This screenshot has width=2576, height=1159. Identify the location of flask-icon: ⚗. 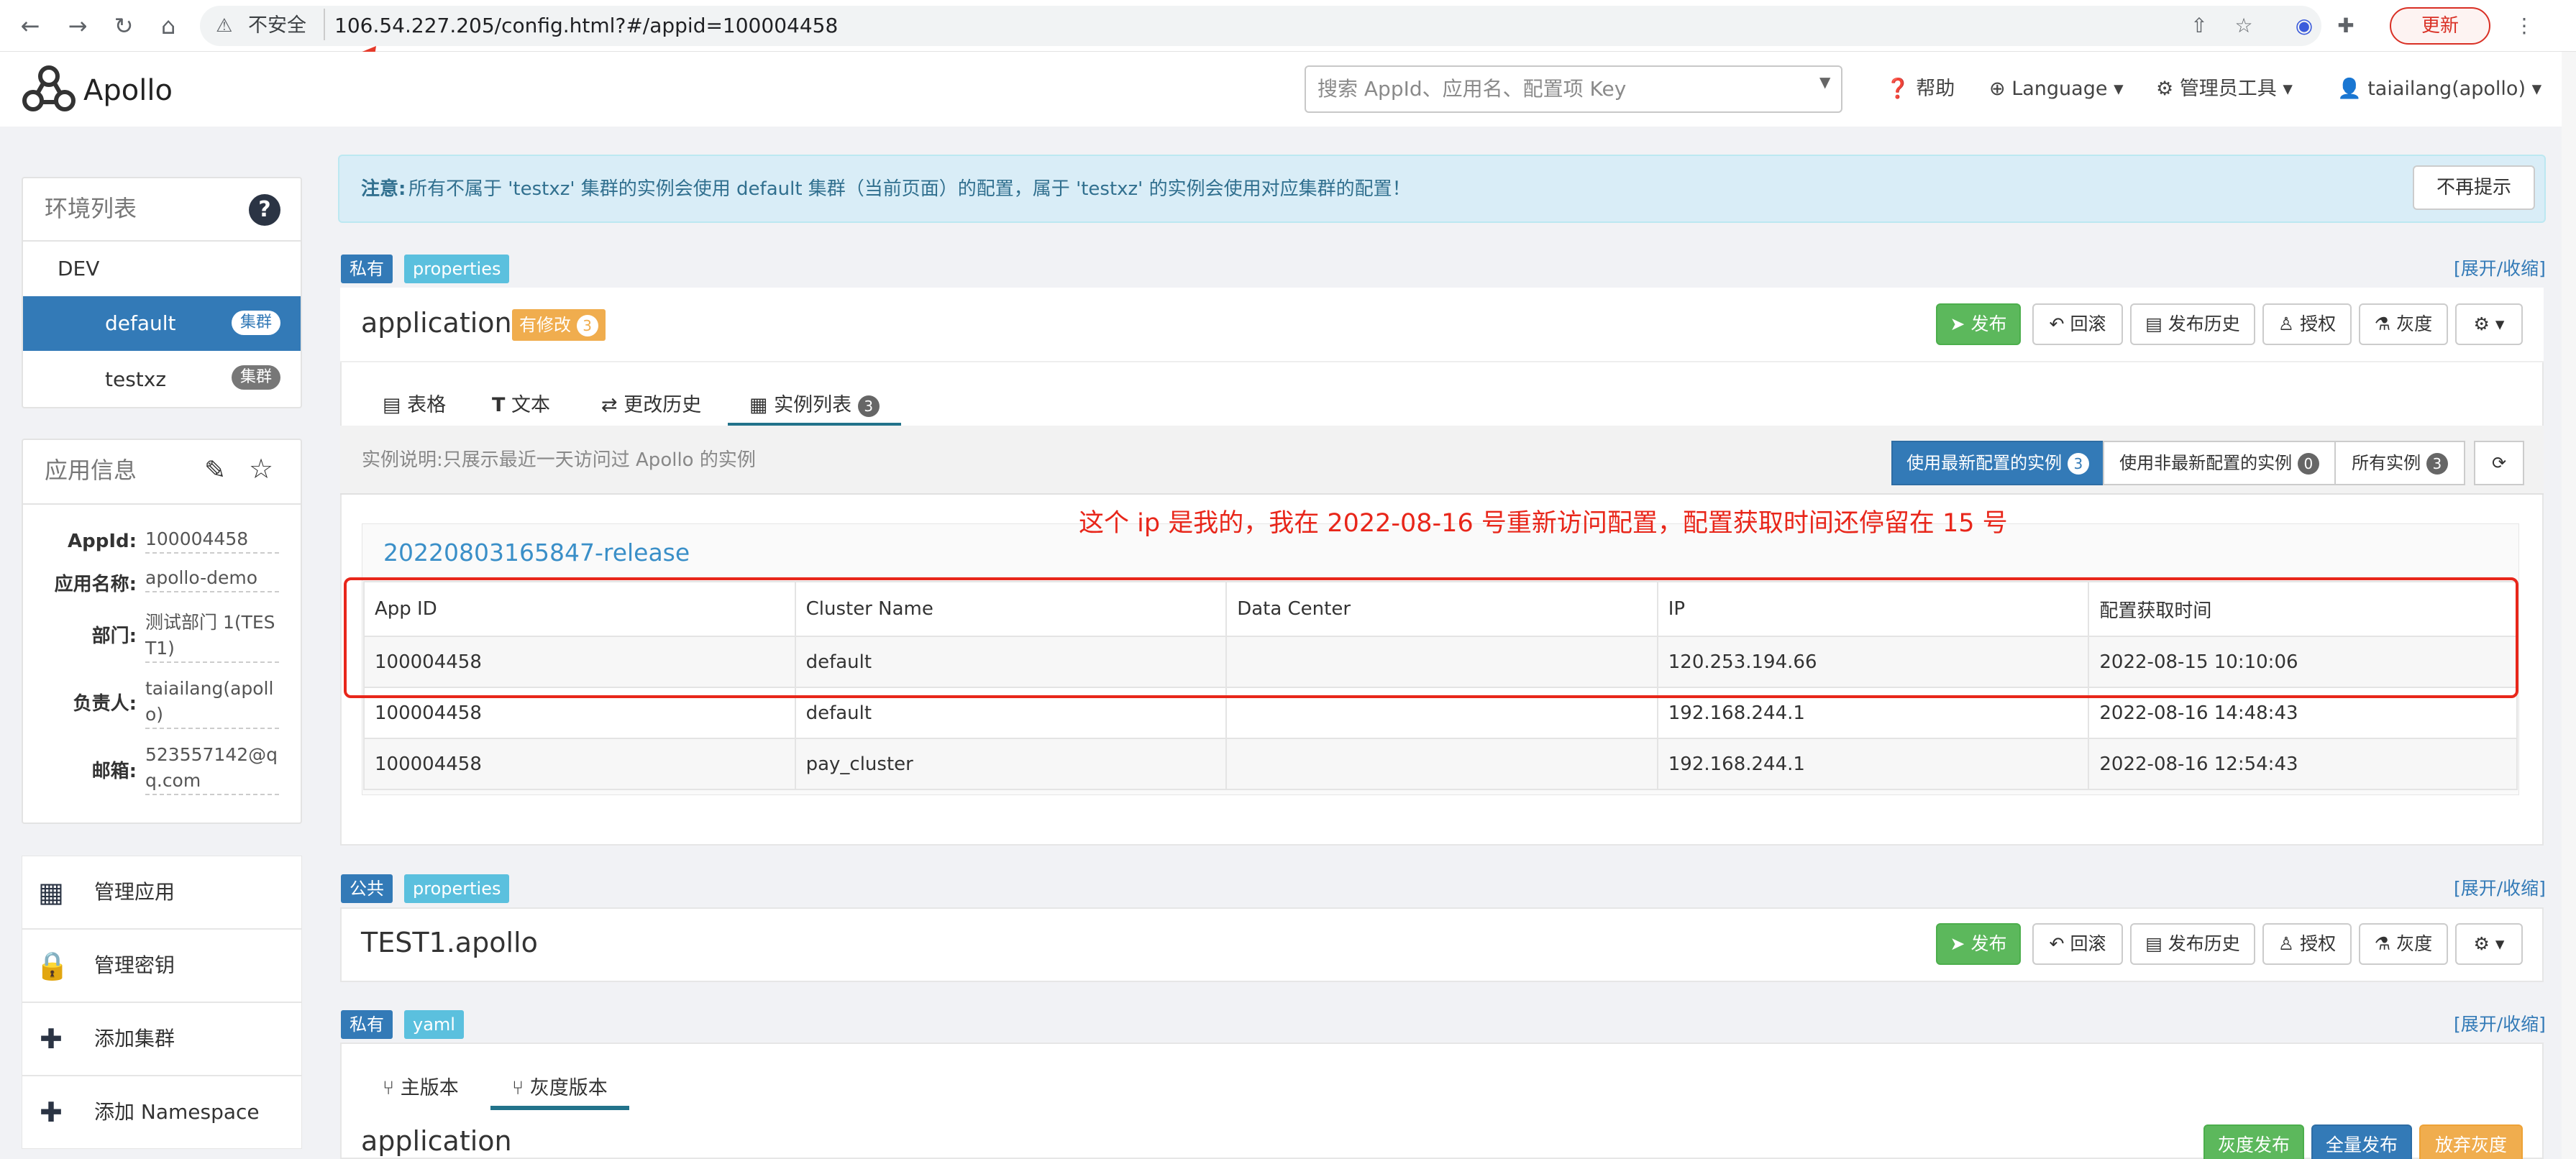
(2382, 323).